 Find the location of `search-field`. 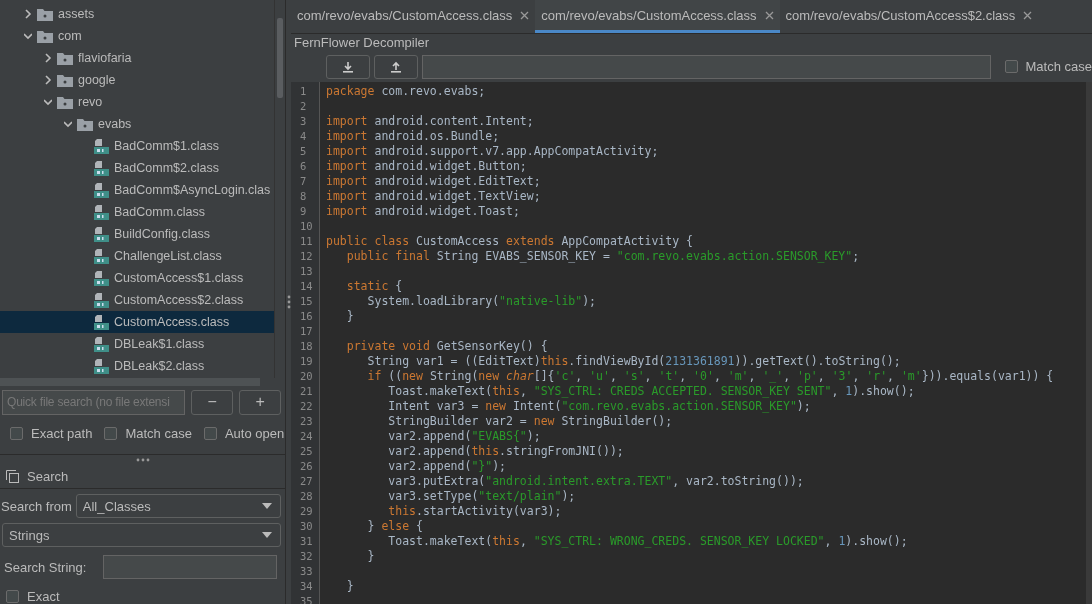

search-field is located at coordinates (706, 66).